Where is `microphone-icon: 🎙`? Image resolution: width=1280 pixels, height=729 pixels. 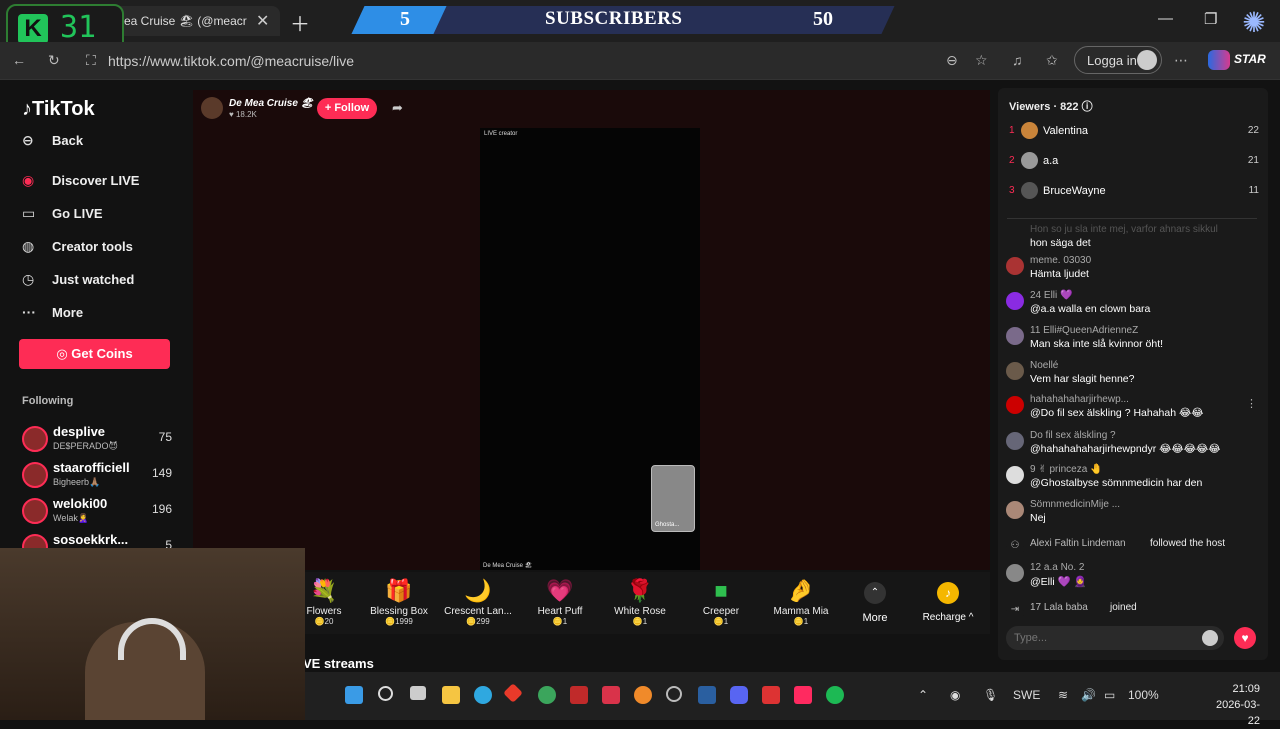
microphone-icon: 🎙 is located at coordinates (990, 695).